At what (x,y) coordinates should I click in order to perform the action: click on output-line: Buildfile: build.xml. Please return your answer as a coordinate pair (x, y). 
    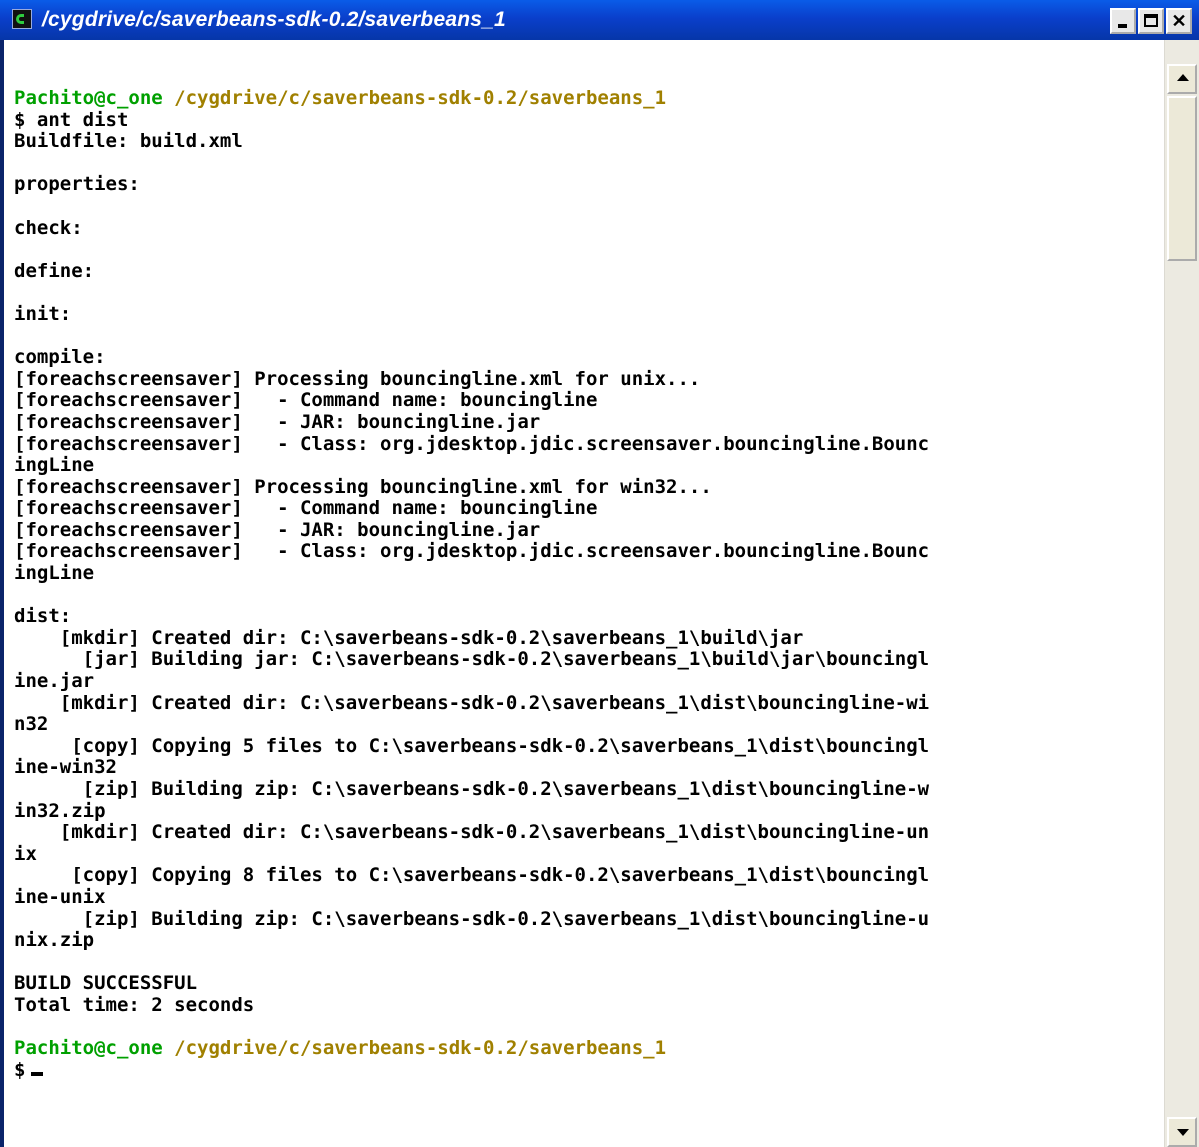
    Looking at the image, I should click on (128, 141).